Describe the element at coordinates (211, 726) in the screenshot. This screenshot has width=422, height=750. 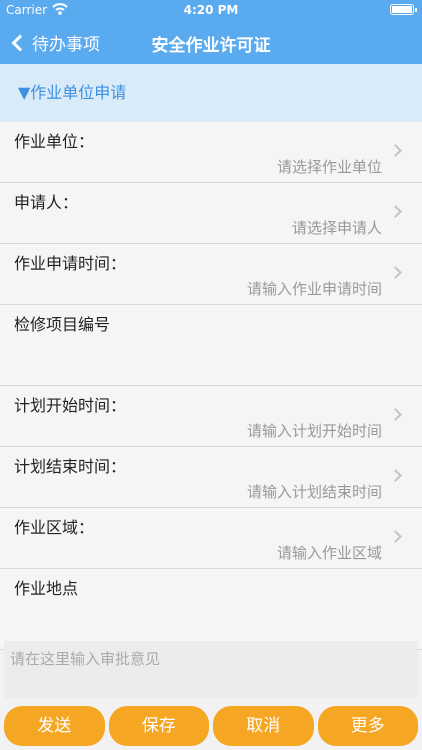
I see `action-bar: 发送 保存 取消 更多` at that location.